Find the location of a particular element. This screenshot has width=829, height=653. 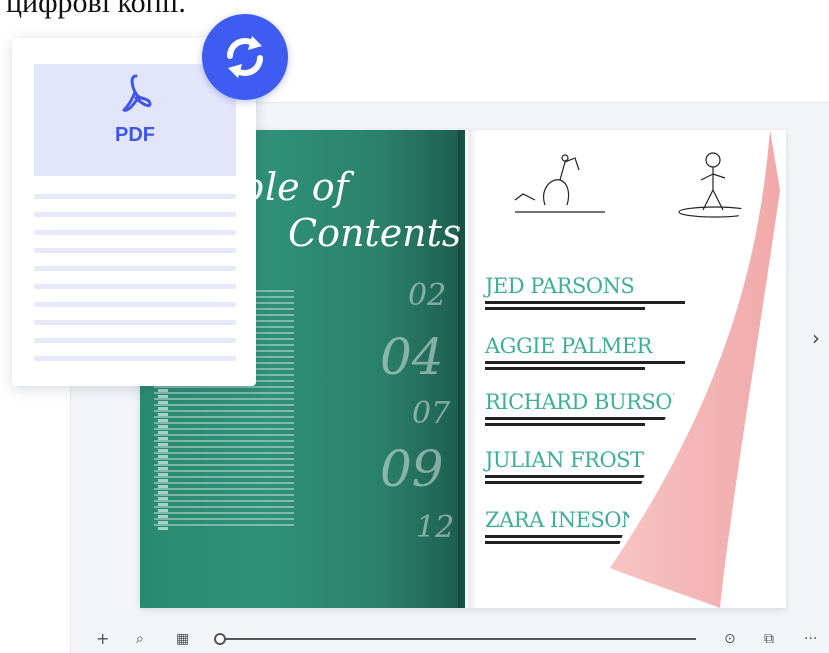

more-icon: ··· is located at coordinates (810, 639).